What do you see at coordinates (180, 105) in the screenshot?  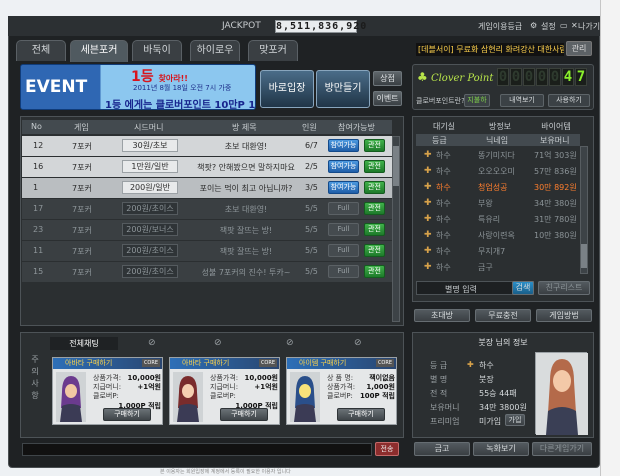 I see `event-prize-text: 1등 에게는 클로버포인트 10만P 1급` at bounding box center [180, 105].